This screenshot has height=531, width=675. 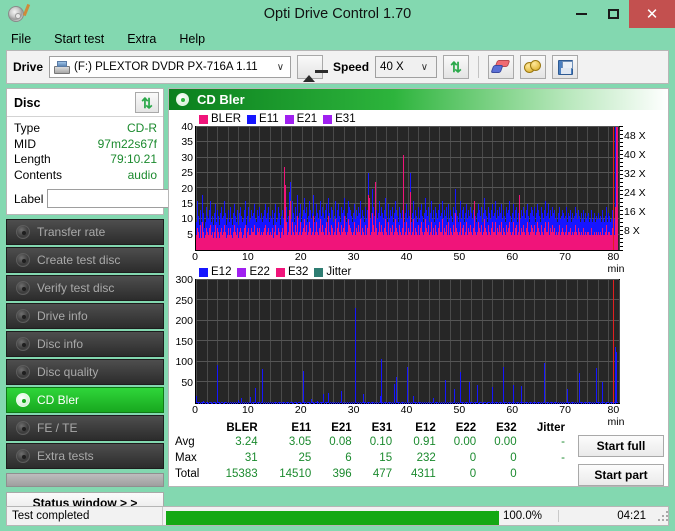 What do you see at coordinates (606, 516) in the screenshot?
I see `elapsed-time: 04:21` at bounding box center [606, 516].